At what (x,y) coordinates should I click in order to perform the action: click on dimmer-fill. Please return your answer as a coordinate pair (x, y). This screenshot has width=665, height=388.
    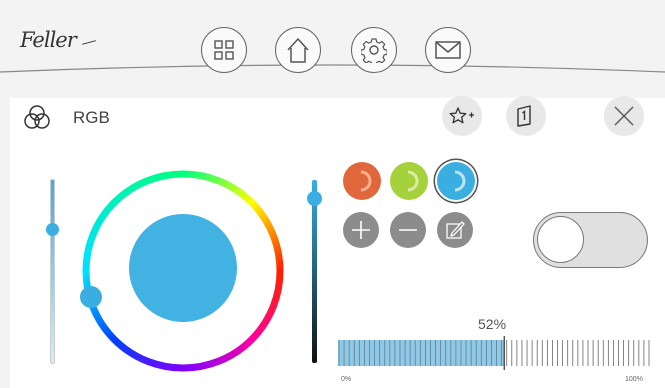
    Looking at the image, I should click on (421, 353).